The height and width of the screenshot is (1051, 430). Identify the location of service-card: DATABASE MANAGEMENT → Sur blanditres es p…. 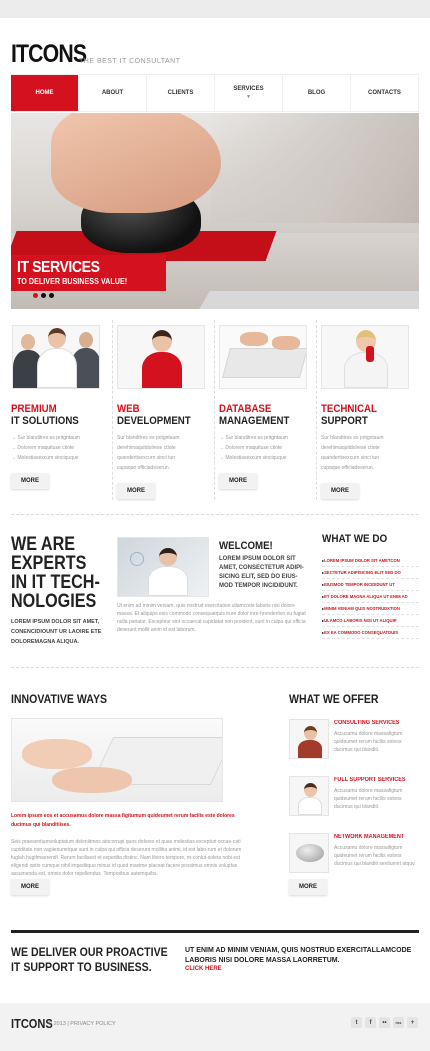
(266, 410).